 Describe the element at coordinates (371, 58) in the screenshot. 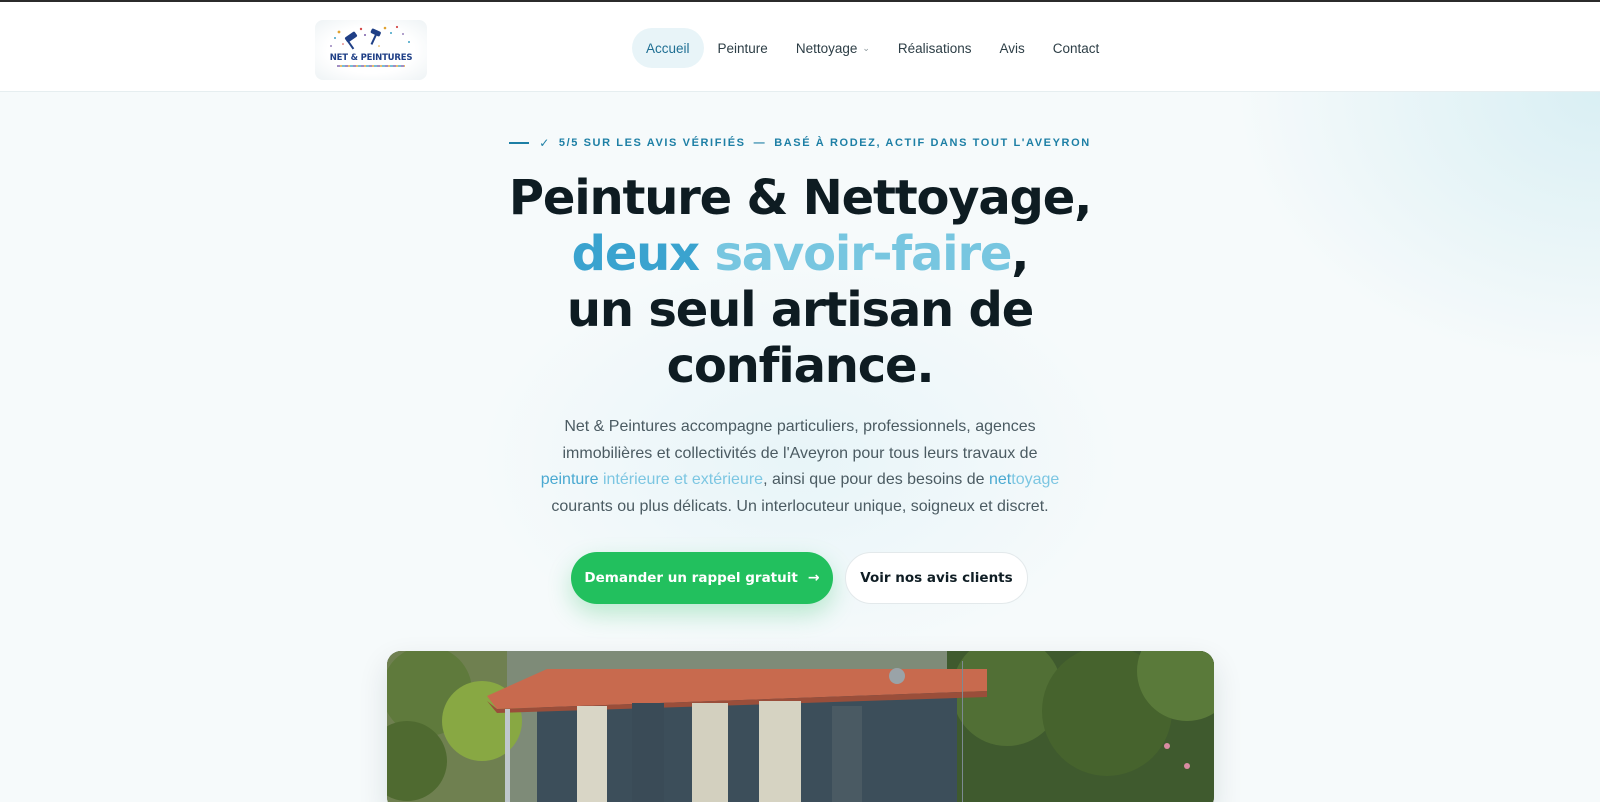

I see `logo-wordmark: NET & PEINTURES` at that location.